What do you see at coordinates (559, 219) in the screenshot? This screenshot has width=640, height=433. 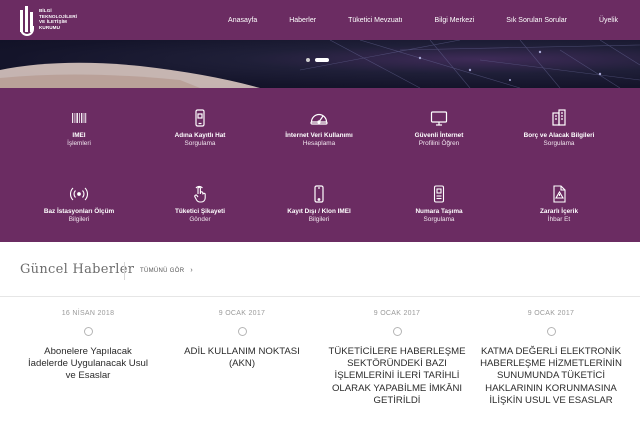 I see `service-subtitle: İhbar Et` at bounding box center [559, 219].